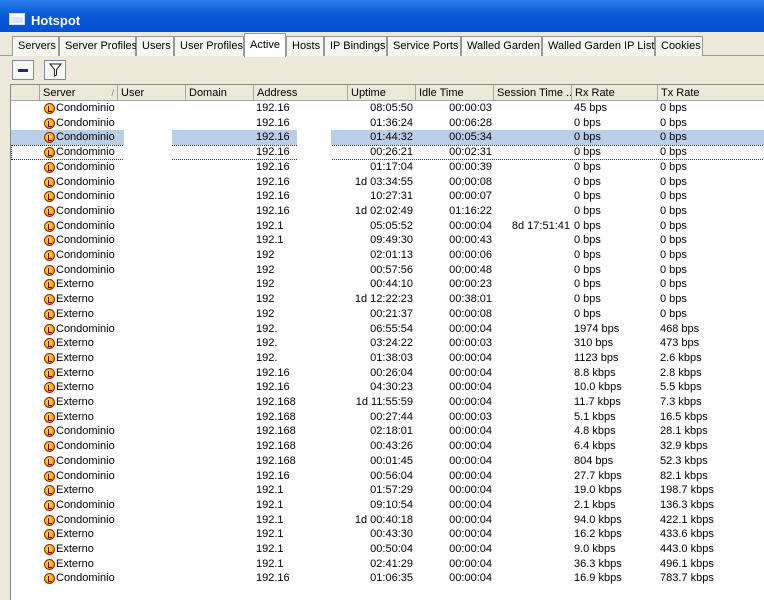  I want to click on table-row: Externo 192 1d 12:22:23 00:38:01 0 bps 0 bps, so click(387, 299).